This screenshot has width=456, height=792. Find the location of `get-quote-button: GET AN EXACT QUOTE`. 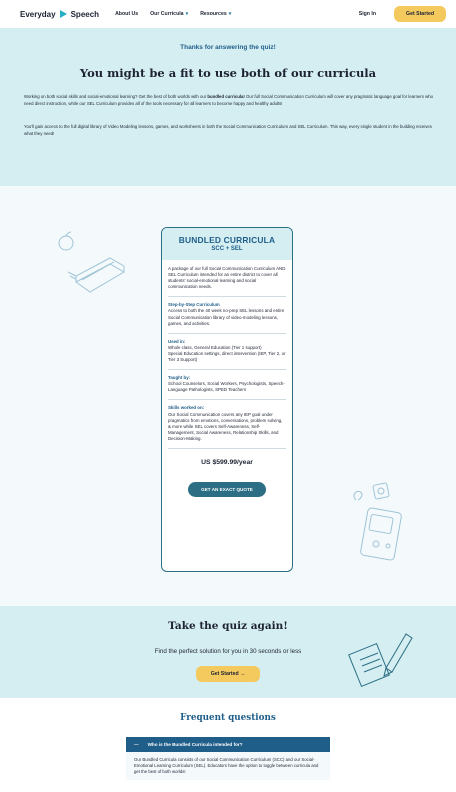

get-quote-button: GET AN EXACT QUOTE is located at coordinates (227, 490).